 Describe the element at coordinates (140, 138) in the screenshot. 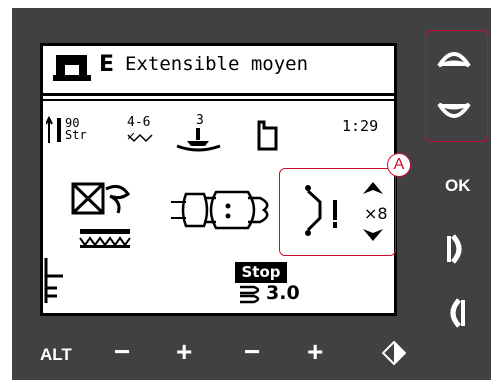

I see `zigzag-icon` at that location.